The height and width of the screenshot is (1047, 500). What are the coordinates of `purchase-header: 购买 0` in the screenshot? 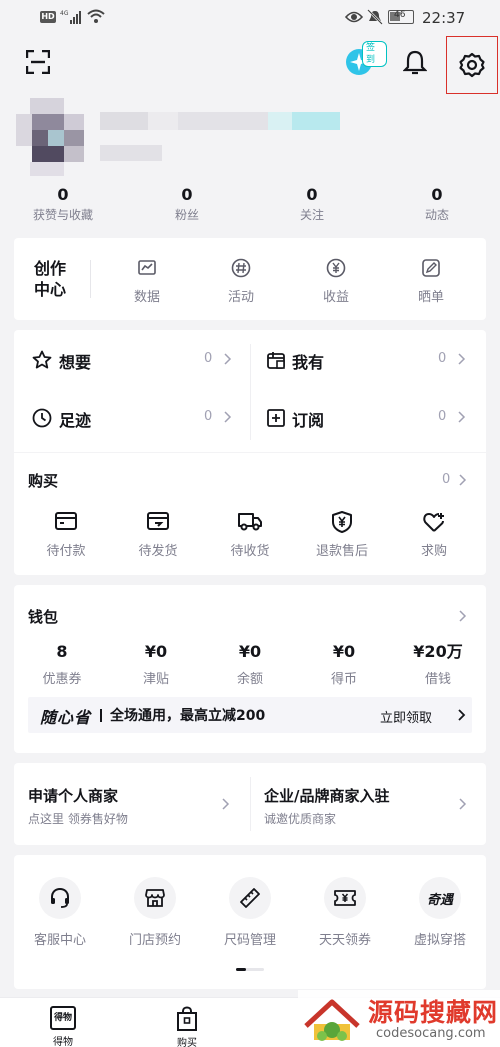 It's located at (250, 480).